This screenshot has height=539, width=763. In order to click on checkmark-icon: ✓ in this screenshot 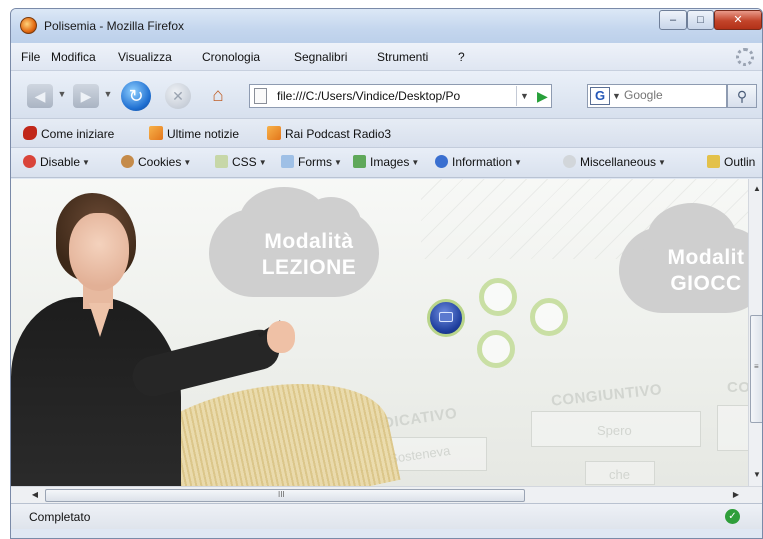, I will do `click(732, 516)`.